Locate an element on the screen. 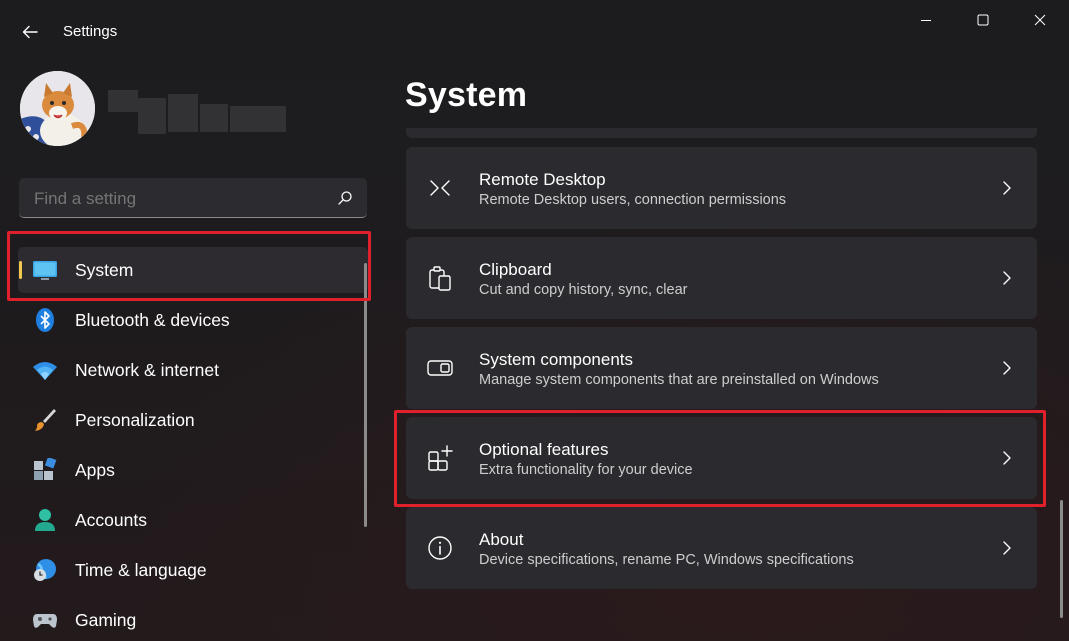 Image resolution: width=1069 pixels, height=641 pixels. system-components-icon is located at coordinates (440, 368).